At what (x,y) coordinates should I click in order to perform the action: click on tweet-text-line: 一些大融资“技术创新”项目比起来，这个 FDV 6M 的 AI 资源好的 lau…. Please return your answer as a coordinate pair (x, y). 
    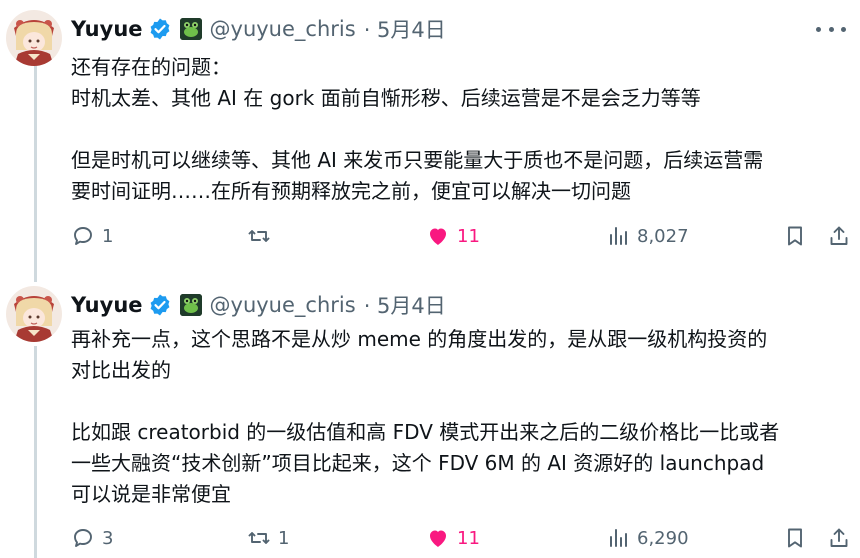
    Looking at the image, I should click on (418, 463).